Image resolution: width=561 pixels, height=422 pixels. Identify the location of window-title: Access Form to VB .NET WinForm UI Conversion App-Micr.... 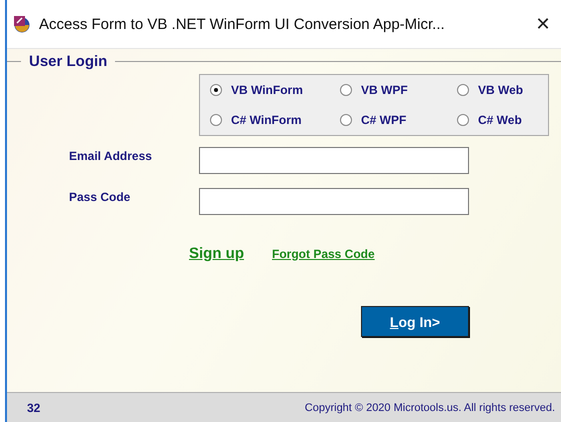
(242, 24).